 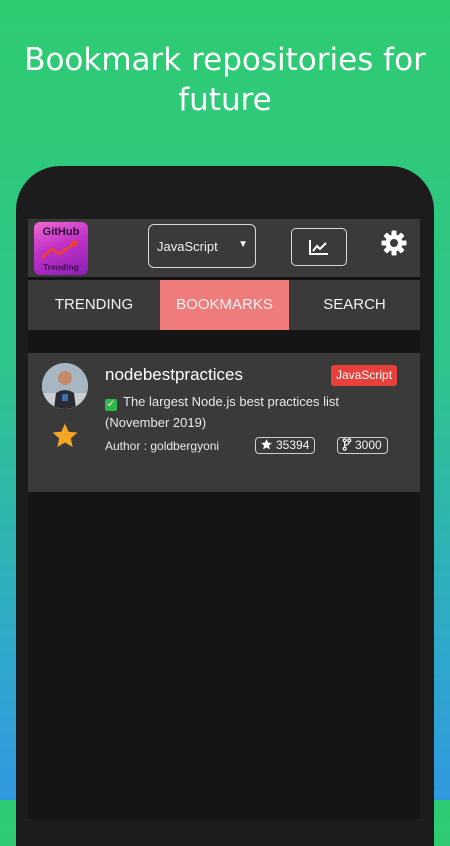 I want to click on headline-line-1: Bookmark repositories for, so click(x=225, y=60).